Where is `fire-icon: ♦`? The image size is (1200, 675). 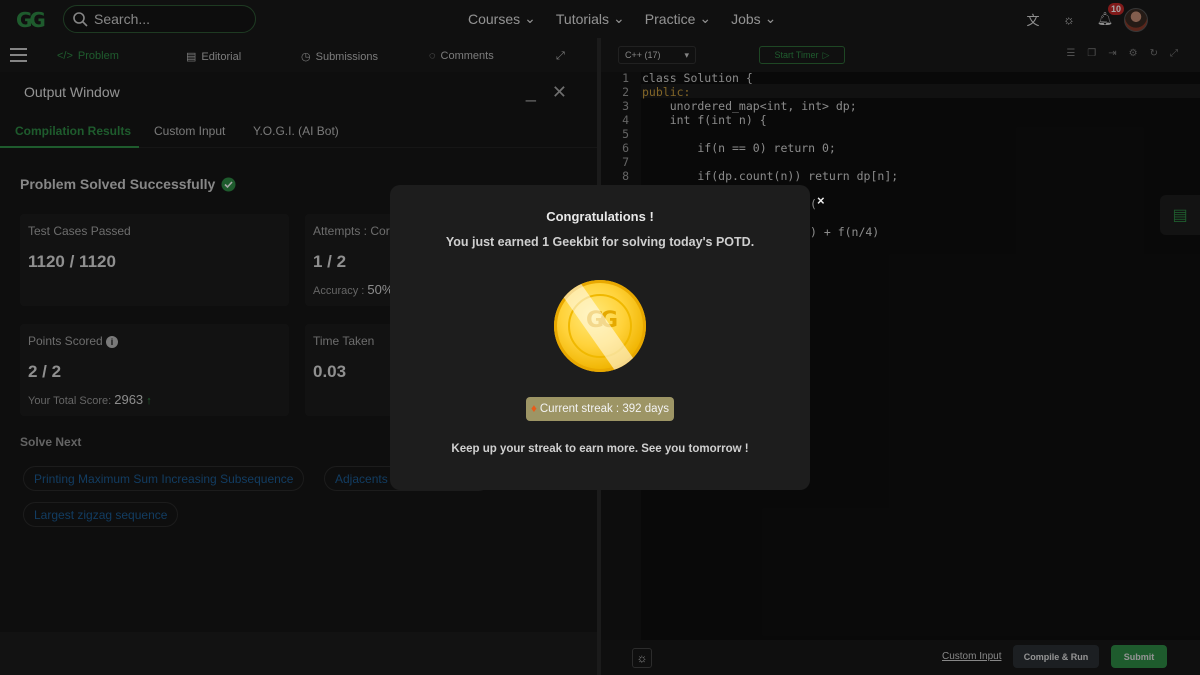
fire-icon: ♦ is located at coordinates (534, 409).